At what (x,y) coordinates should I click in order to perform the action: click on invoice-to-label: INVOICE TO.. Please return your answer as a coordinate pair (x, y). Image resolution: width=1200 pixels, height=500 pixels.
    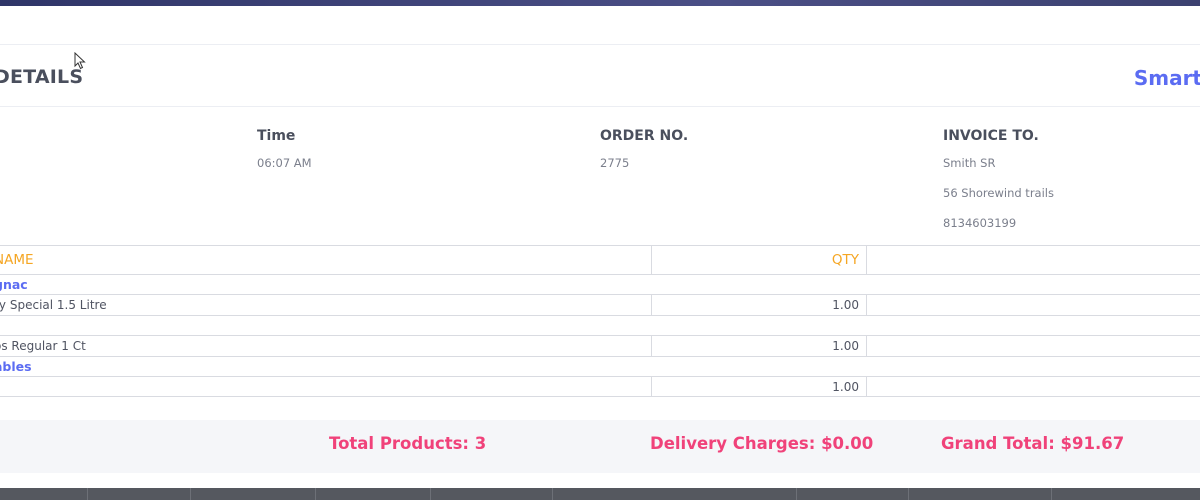
    Looking at the image, I should click on (991, 136).